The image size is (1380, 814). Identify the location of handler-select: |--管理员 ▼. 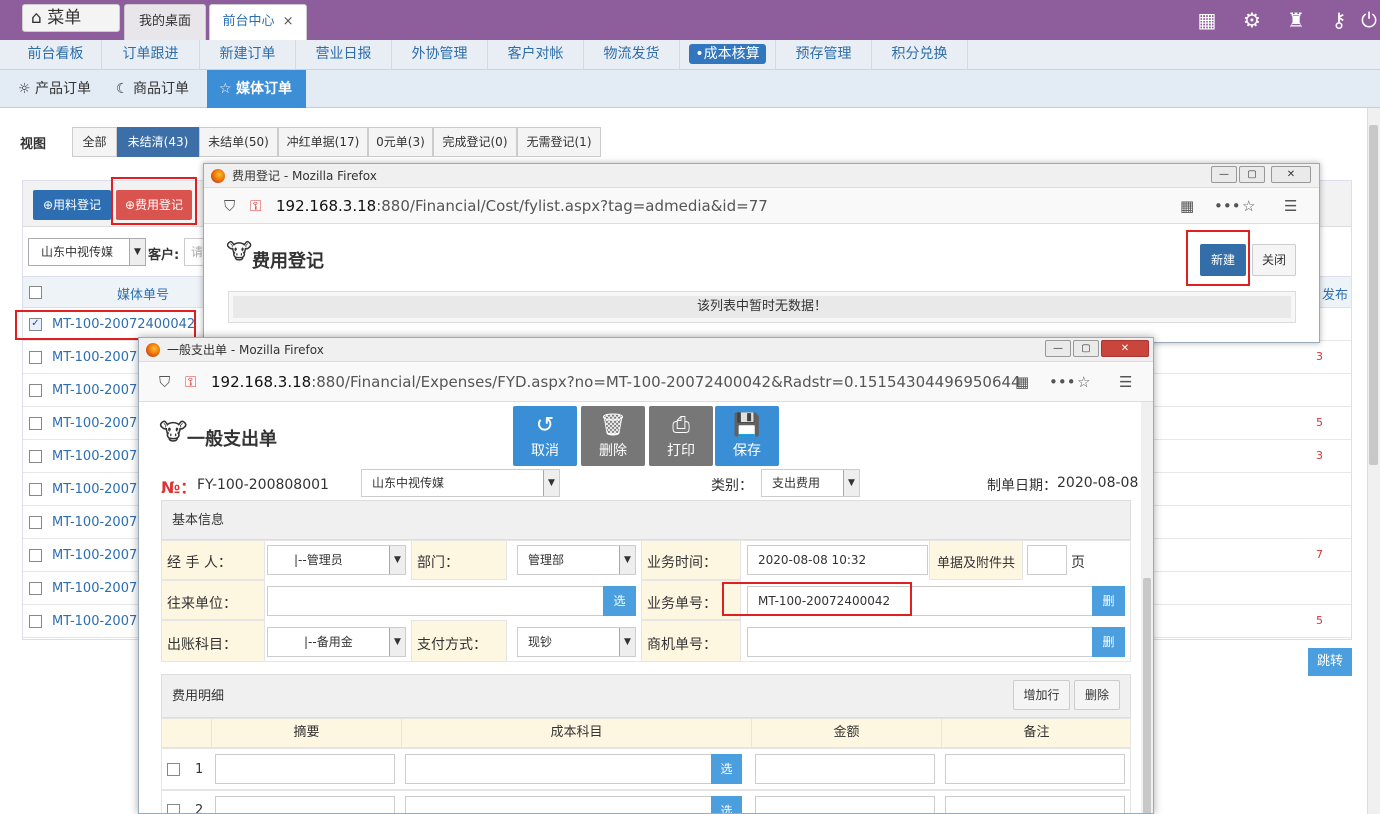
(336, 560).